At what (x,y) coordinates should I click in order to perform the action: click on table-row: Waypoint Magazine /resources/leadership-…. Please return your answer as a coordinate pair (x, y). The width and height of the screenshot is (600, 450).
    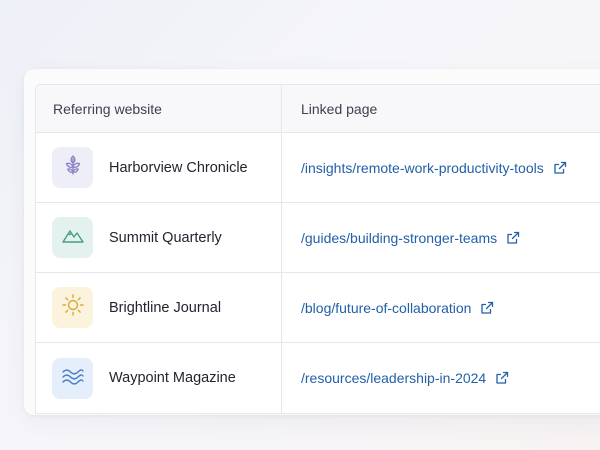
    Looking at the image, I should click on (318, 378).